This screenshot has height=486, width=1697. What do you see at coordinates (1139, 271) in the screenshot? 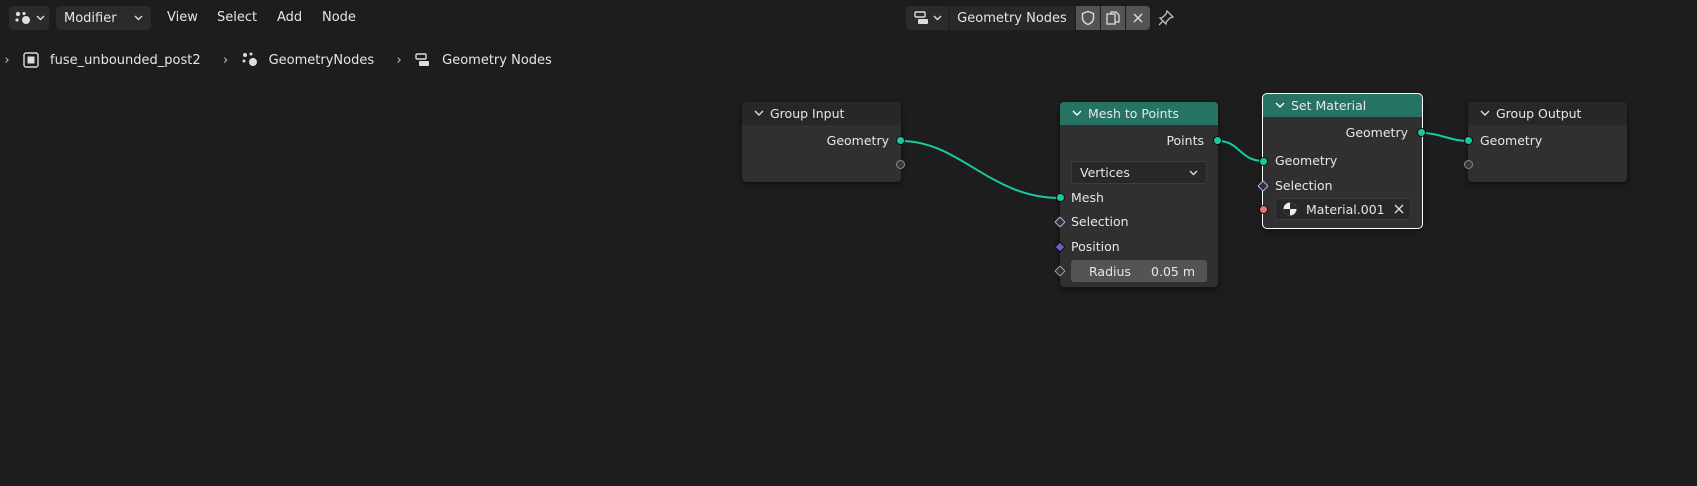
I see `radius-field: Radius 0.05 m` at bounding box center [1139, 271].